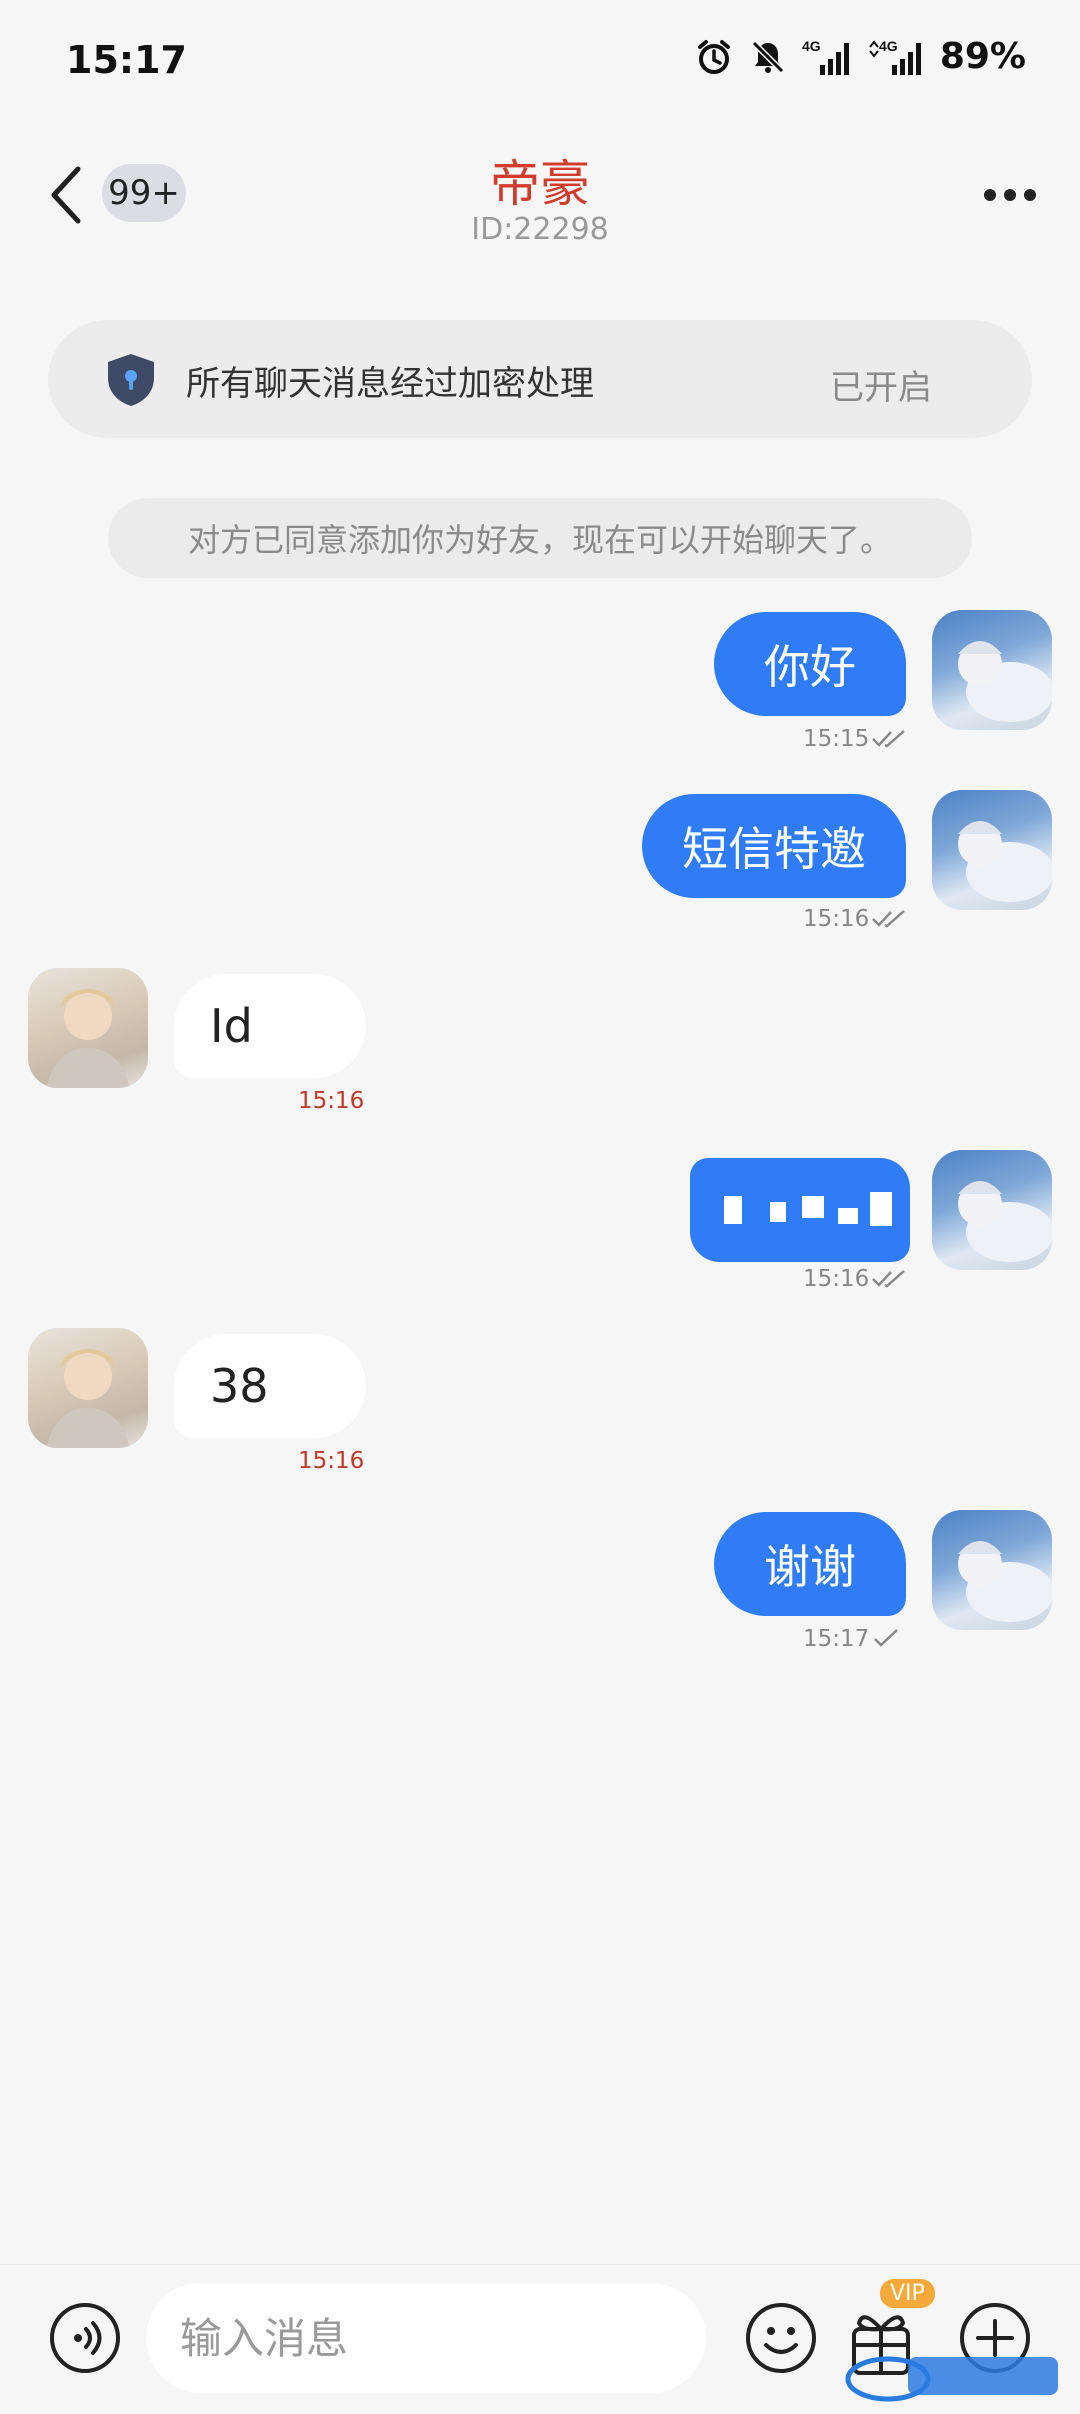 This screenshot has width=1080, height=2414. Describe the element at coordinates (540, 229) in the screenshot. I see `contact-id: ID:22298` at that location.